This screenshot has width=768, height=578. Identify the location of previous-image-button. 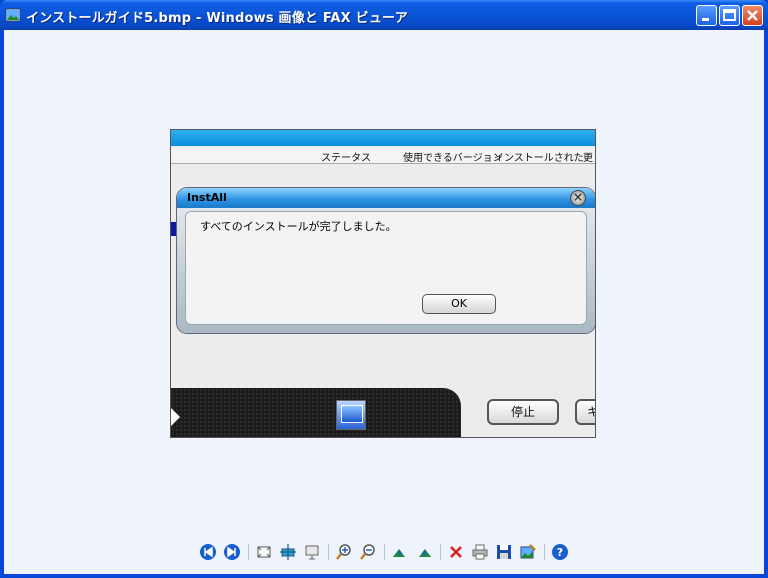
(208, 552).